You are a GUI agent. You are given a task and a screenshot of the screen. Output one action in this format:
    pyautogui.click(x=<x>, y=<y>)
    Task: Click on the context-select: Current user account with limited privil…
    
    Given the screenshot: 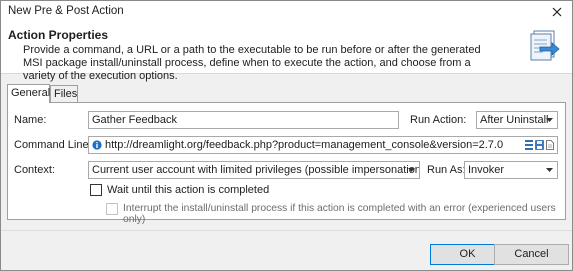 What is the action you would take?
    pyautogui.click(x=254, y=170)
    